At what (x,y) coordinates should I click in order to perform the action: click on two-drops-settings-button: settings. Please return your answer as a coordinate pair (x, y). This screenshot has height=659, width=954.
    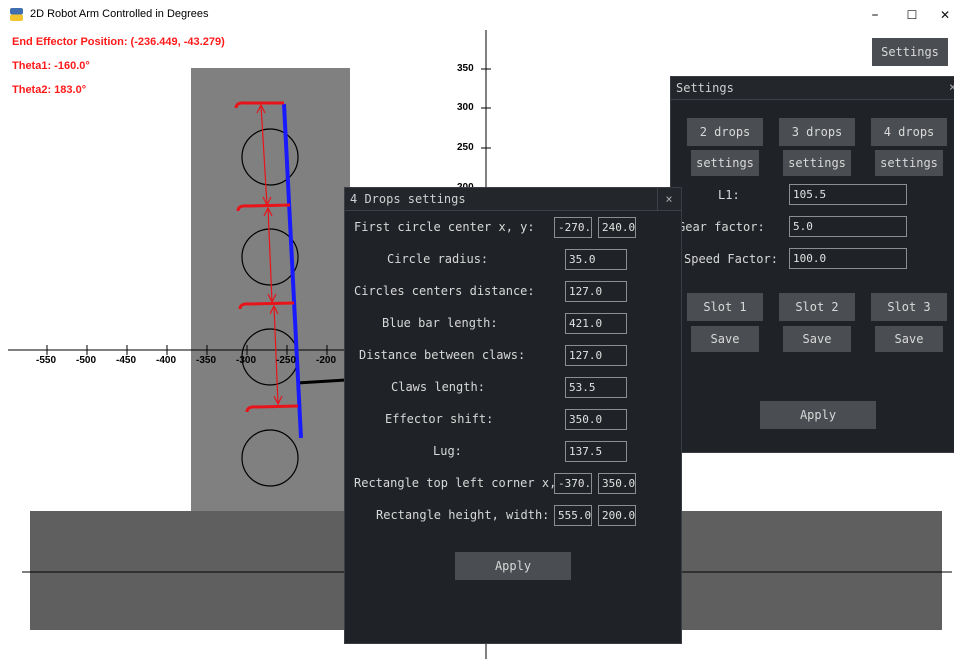
    Looking at the image, I should click on (725, 163).